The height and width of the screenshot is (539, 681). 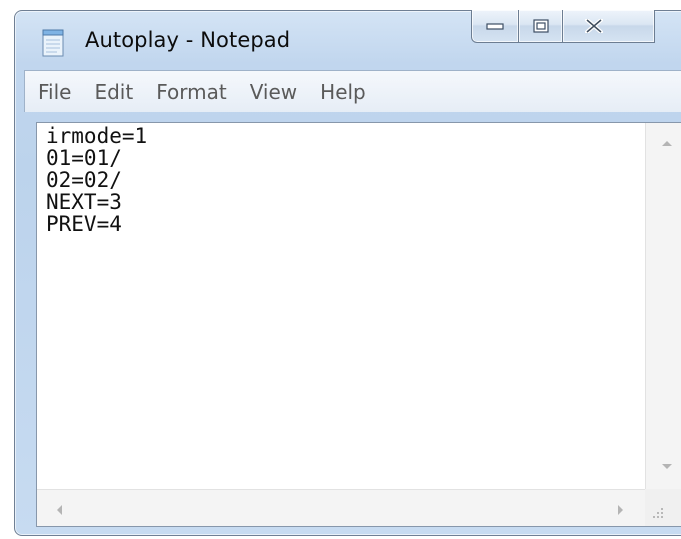 What do you see at coordinates (348, 44) in the screenshot?
I see `title-bar: Autoplay - Notepad` at bounding box center [348, 44].